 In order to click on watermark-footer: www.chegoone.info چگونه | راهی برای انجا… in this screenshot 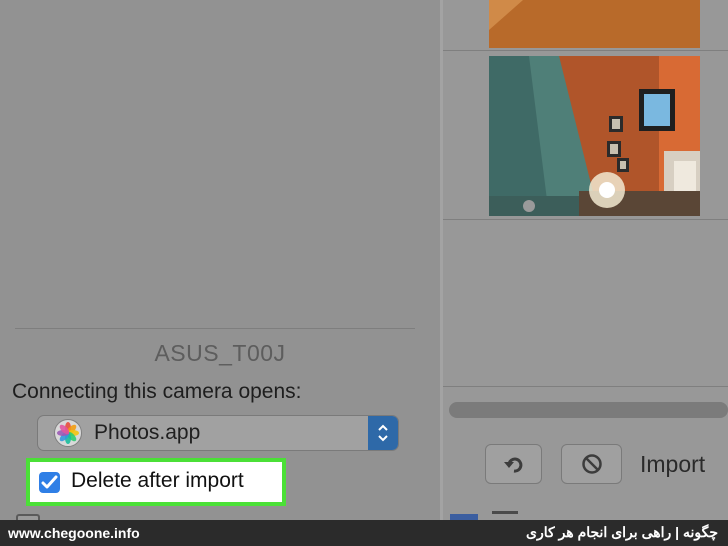, I will do `click(364, 533)`.